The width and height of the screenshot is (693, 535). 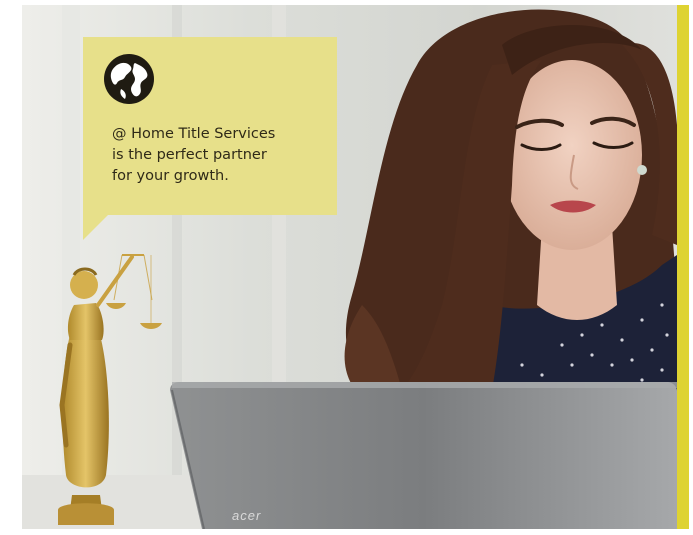 What do you see at coordinates (247, 515) in the screenshot?
I see `laptop-brand-logo: acer` at bounding box center [247, 515].